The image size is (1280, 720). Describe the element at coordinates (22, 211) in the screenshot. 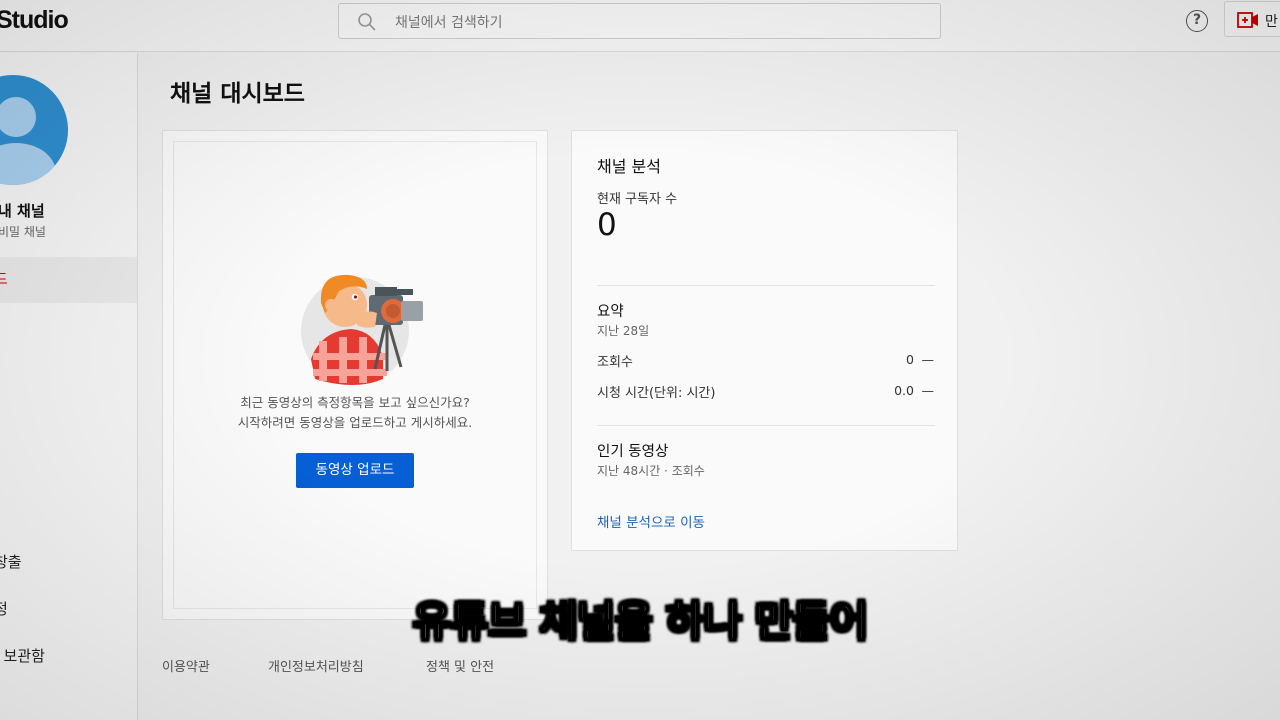

I see `channel-name: 내 채널` at that location.